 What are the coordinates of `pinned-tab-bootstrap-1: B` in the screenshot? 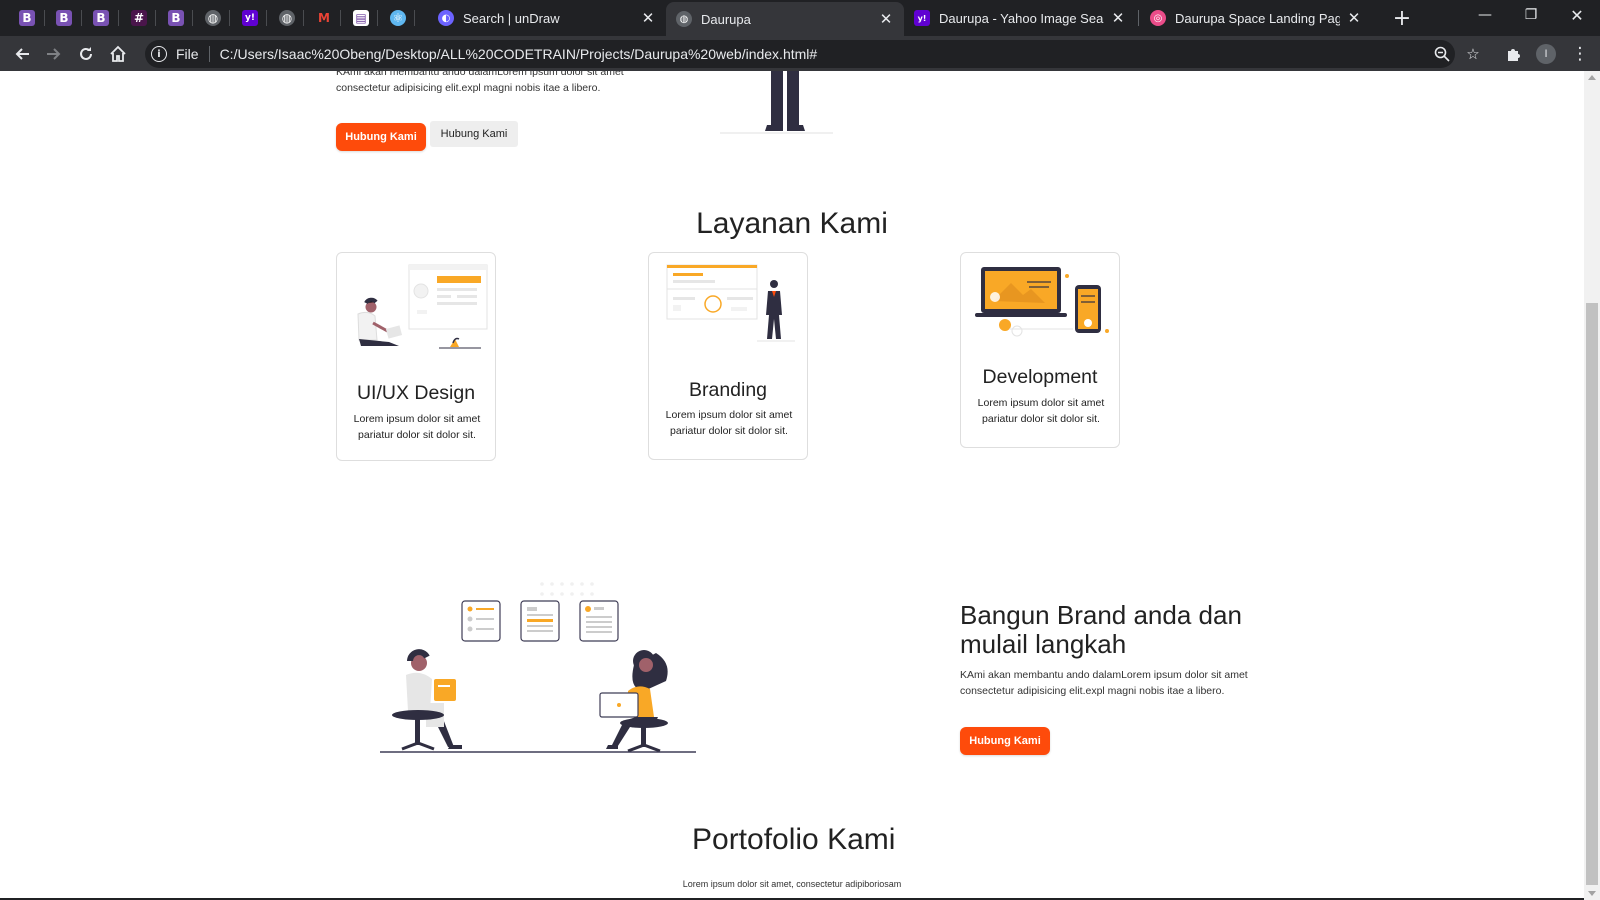 It's located at (27, 18).